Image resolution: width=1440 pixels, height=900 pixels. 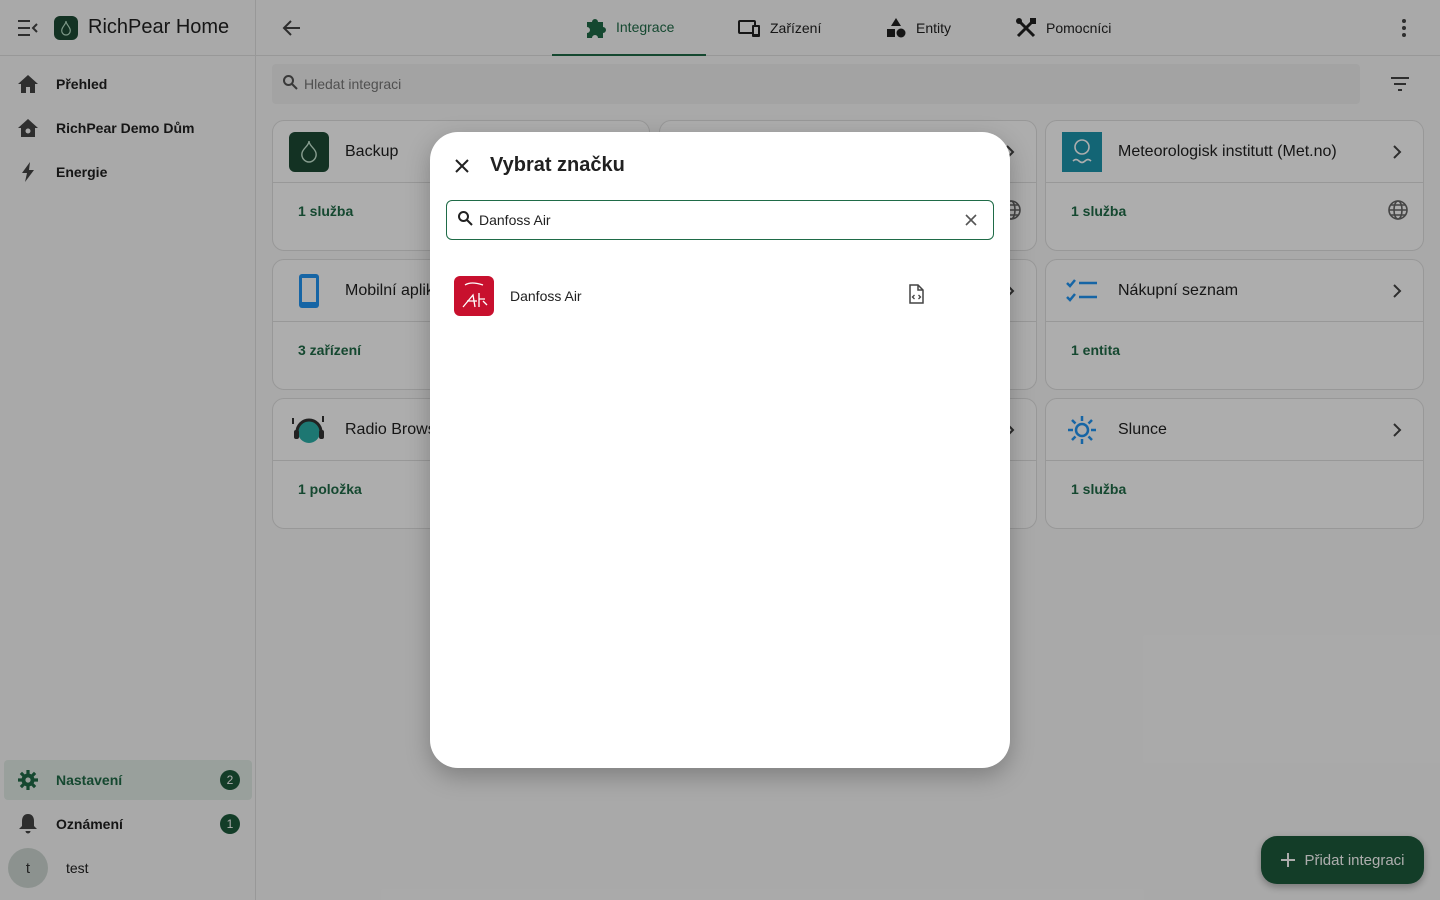 I want to click on close-icon, so click(x=462, y=166).